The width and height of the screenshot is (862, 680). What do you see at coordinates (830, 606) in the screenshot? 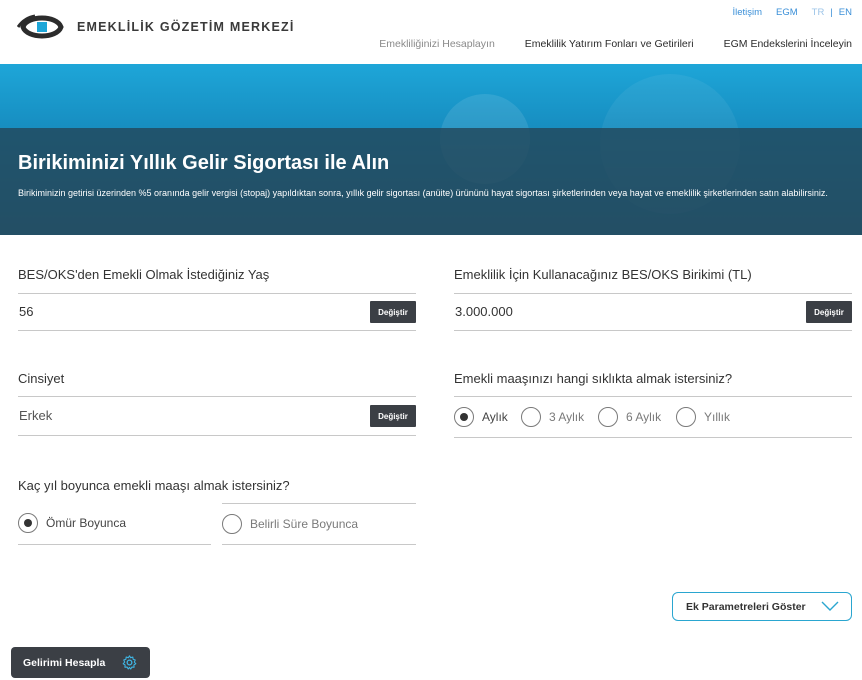
I see `chevron-down-icon` at bounding box center [830, 606].